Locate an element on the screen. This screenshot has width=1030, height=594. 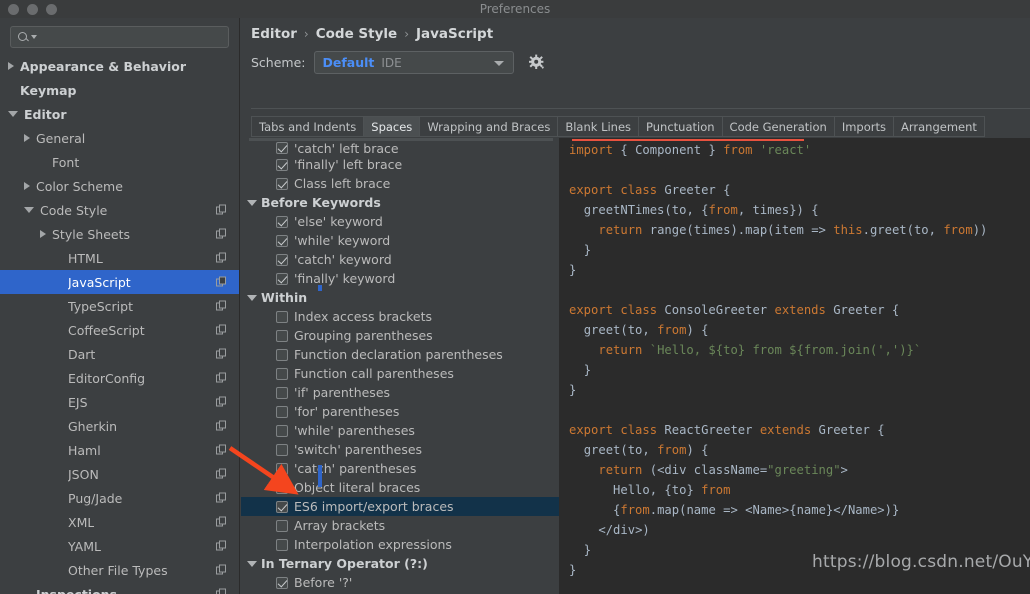
tab-code-generation: Code Generation is located at coordinates (777, 126).